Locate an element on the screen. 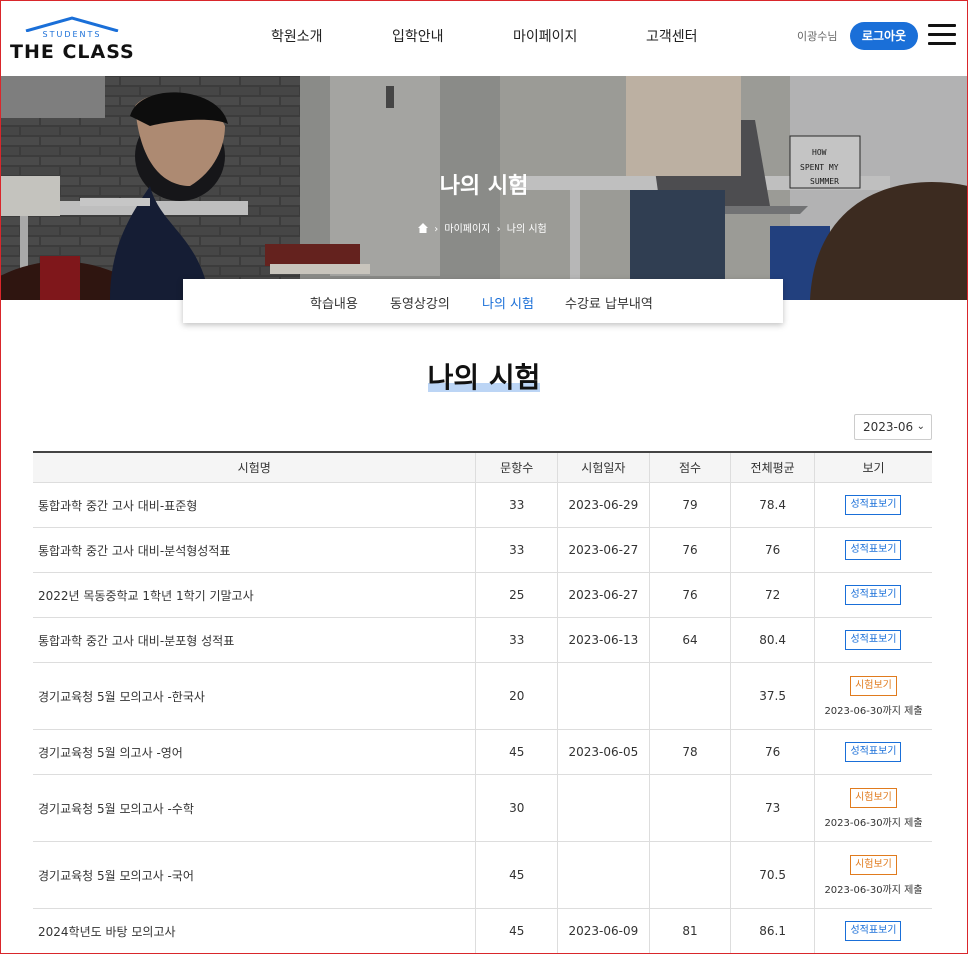 Image resolution: width=968 pixels, height=954 pixels. breadcrumb: › 마이페이지 › 나의 시험 is located at coordinates (482, 227).